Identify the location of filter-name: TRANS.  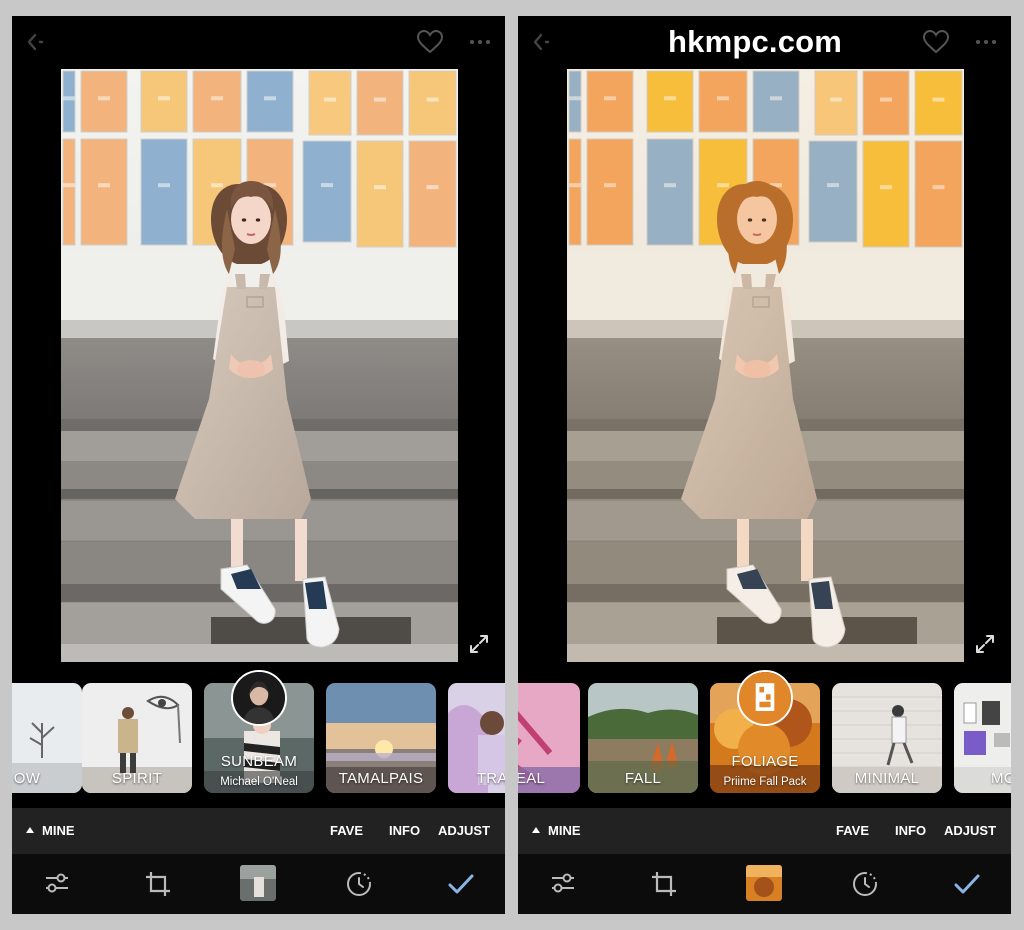
(490, 778).